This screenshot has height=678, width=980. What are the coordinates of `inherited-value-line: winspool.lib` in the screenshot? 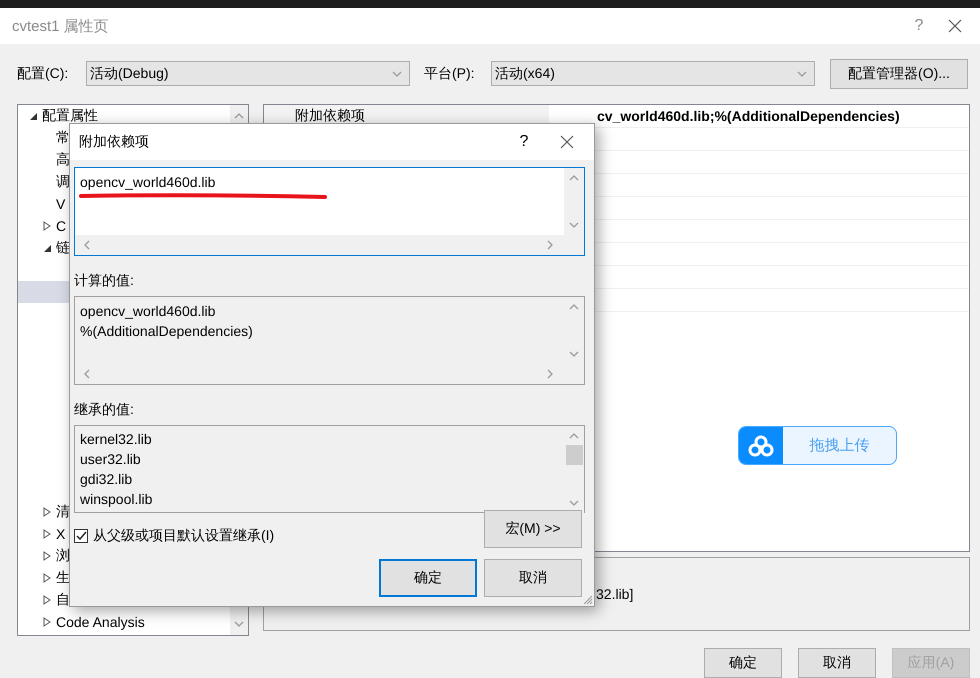 It's located at (117, 499).